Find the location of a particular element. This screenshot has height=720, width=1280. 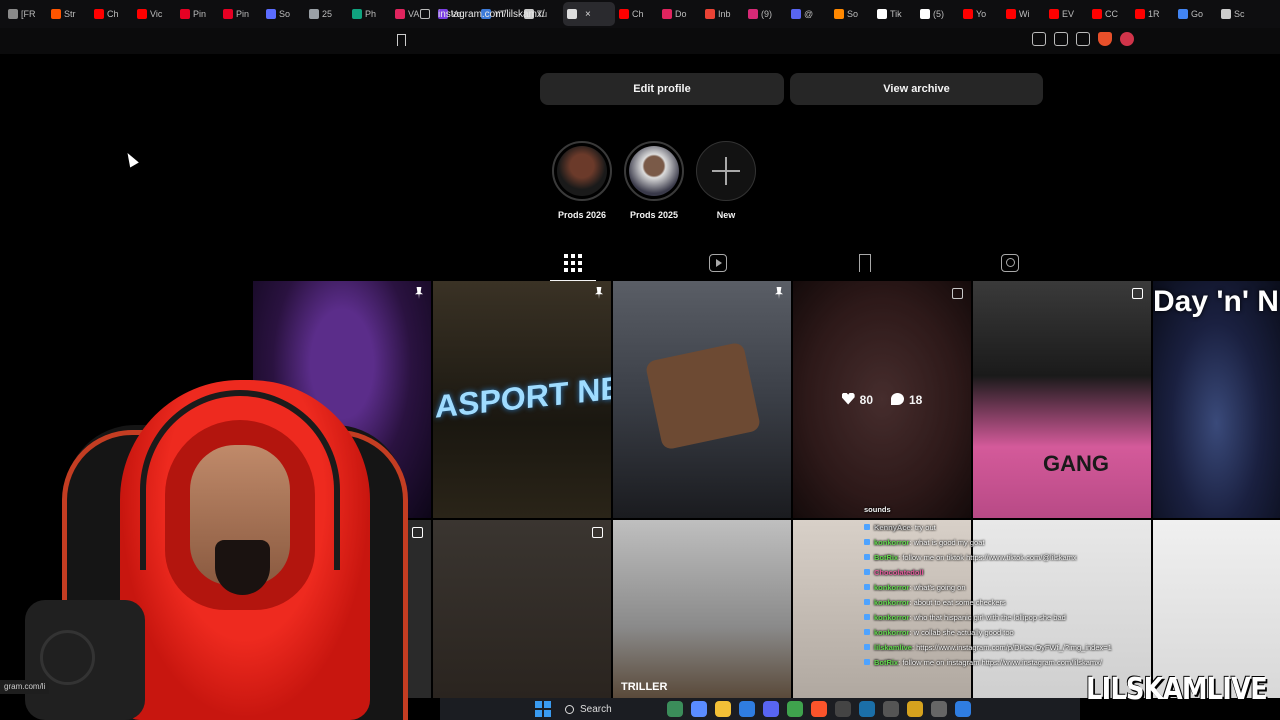

steam-icon is located at coordinates (867, 709).